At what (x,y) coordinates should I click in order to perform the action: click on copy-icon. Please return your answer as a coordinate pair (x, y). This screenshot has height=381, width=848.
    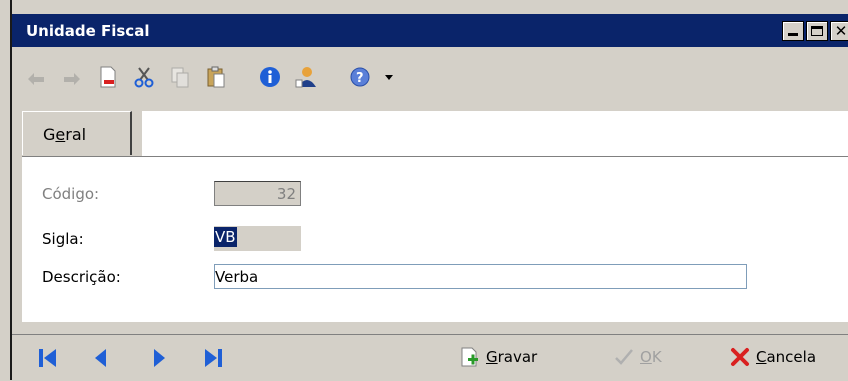
    Looking at the image, I should click on (180, 77).